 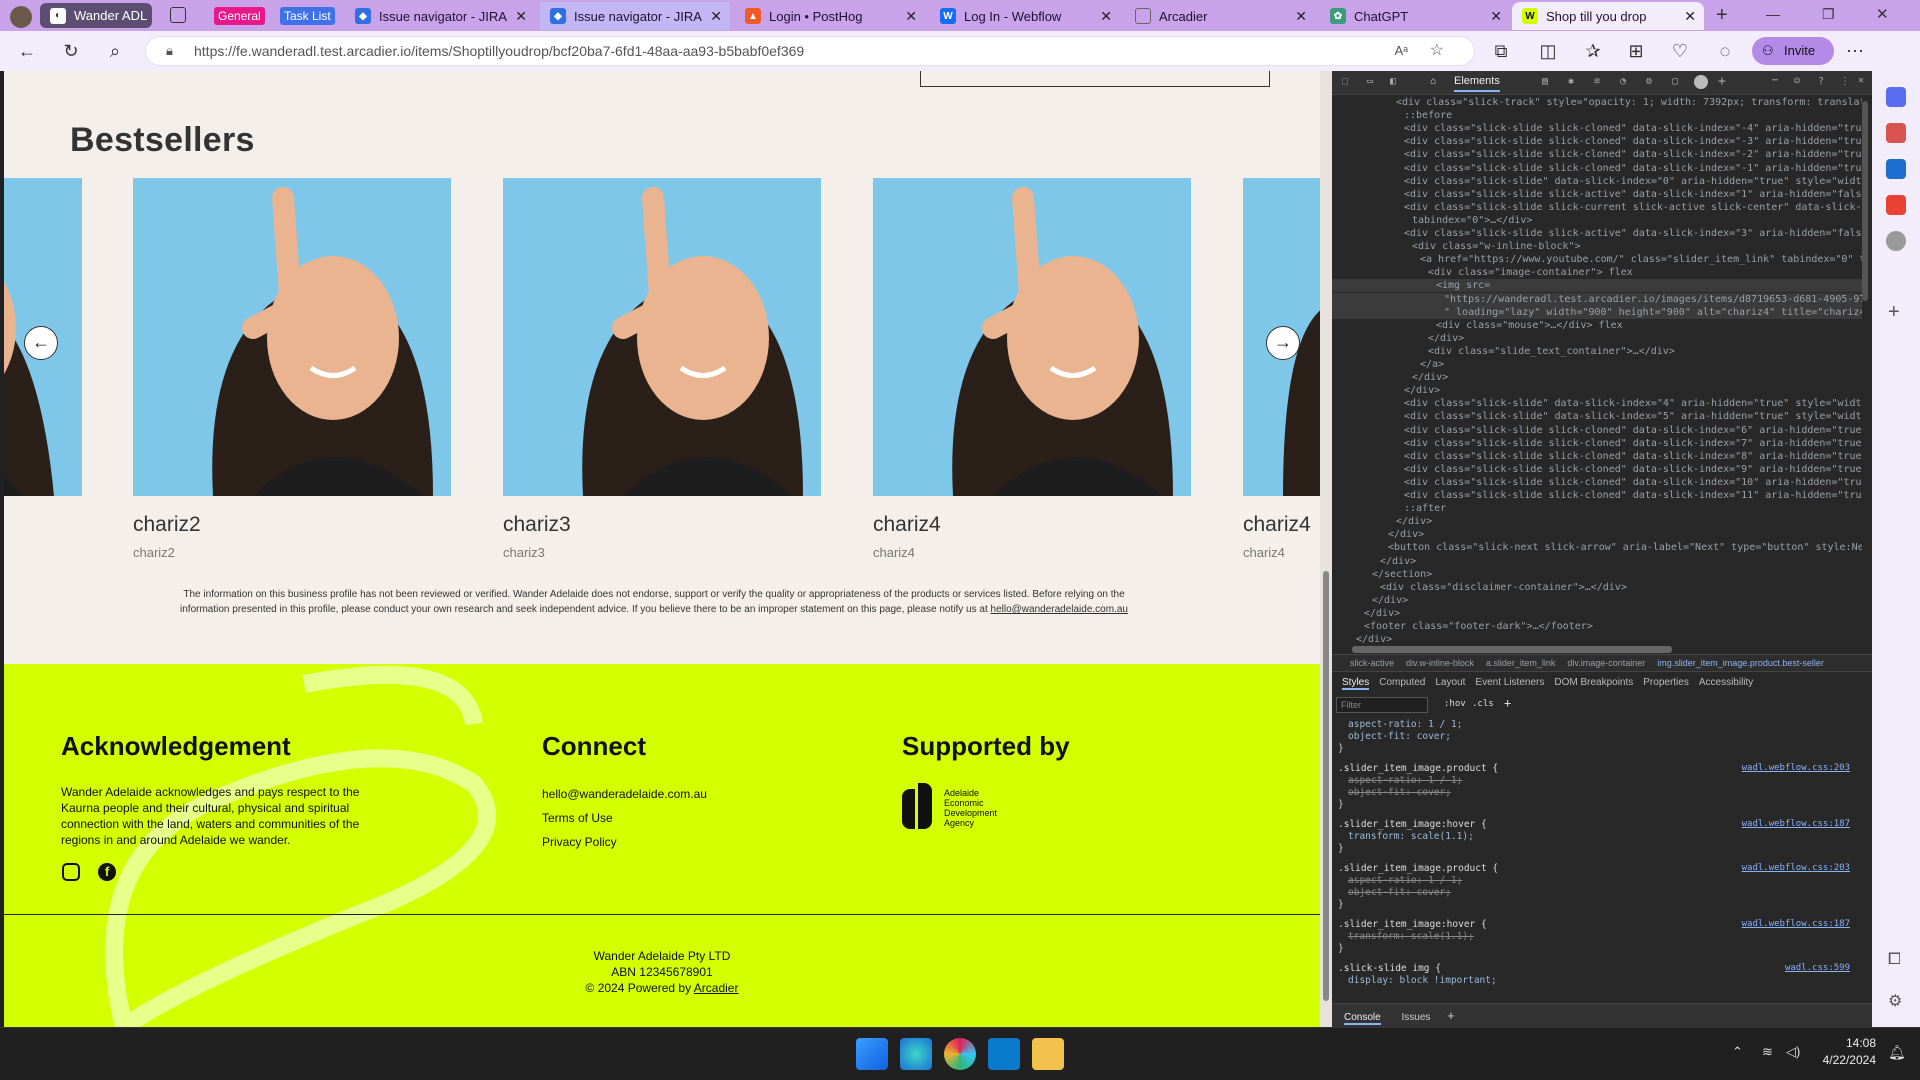 I want to click on css-source-link: wadl.webflow.css:187, so click(x=1796, y=824).